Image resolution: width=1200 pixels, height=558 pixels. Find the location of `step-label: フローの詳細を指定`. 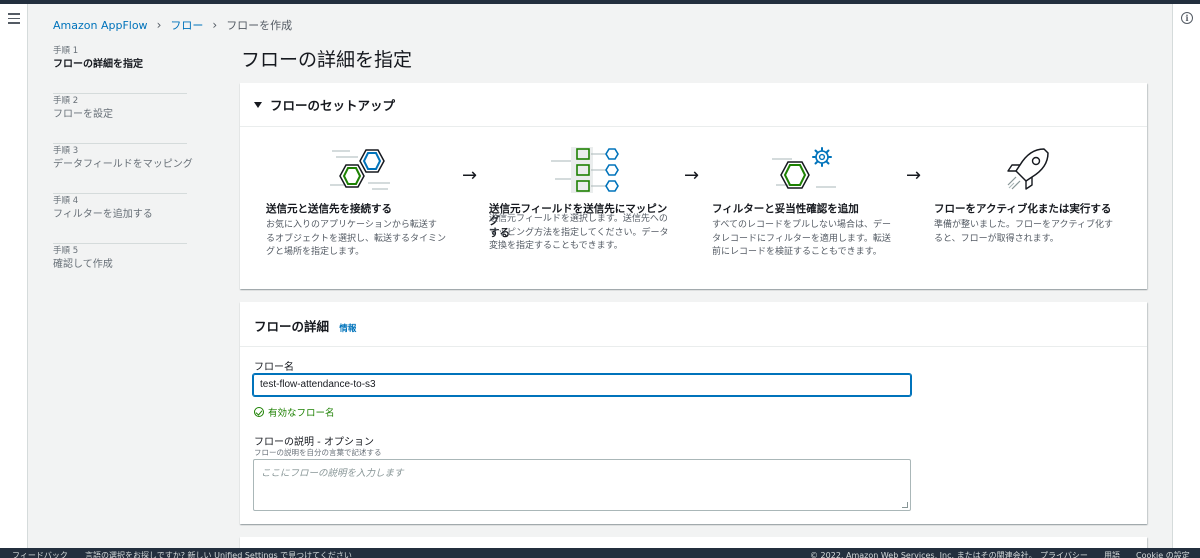

step-label: フローの詳細を指定 is located at coordinates (98, 64).